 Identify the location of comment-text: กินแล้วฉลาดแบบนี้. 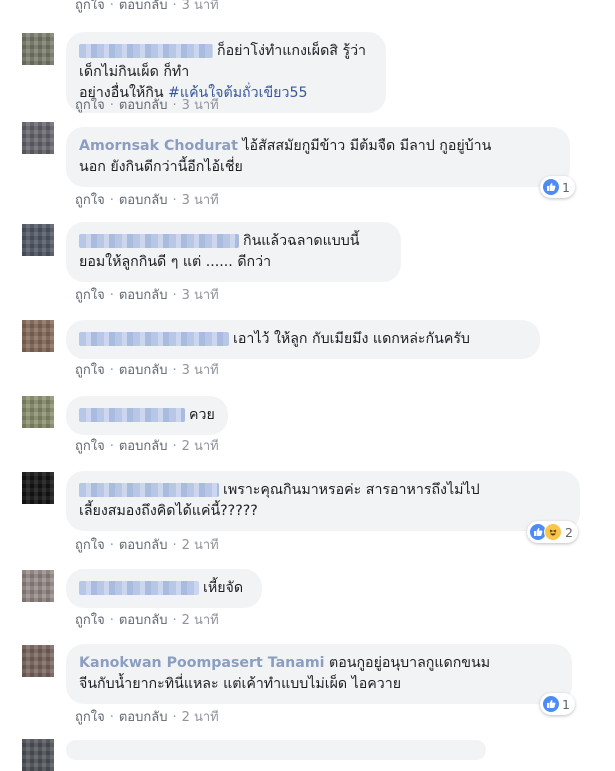
(301, 241).